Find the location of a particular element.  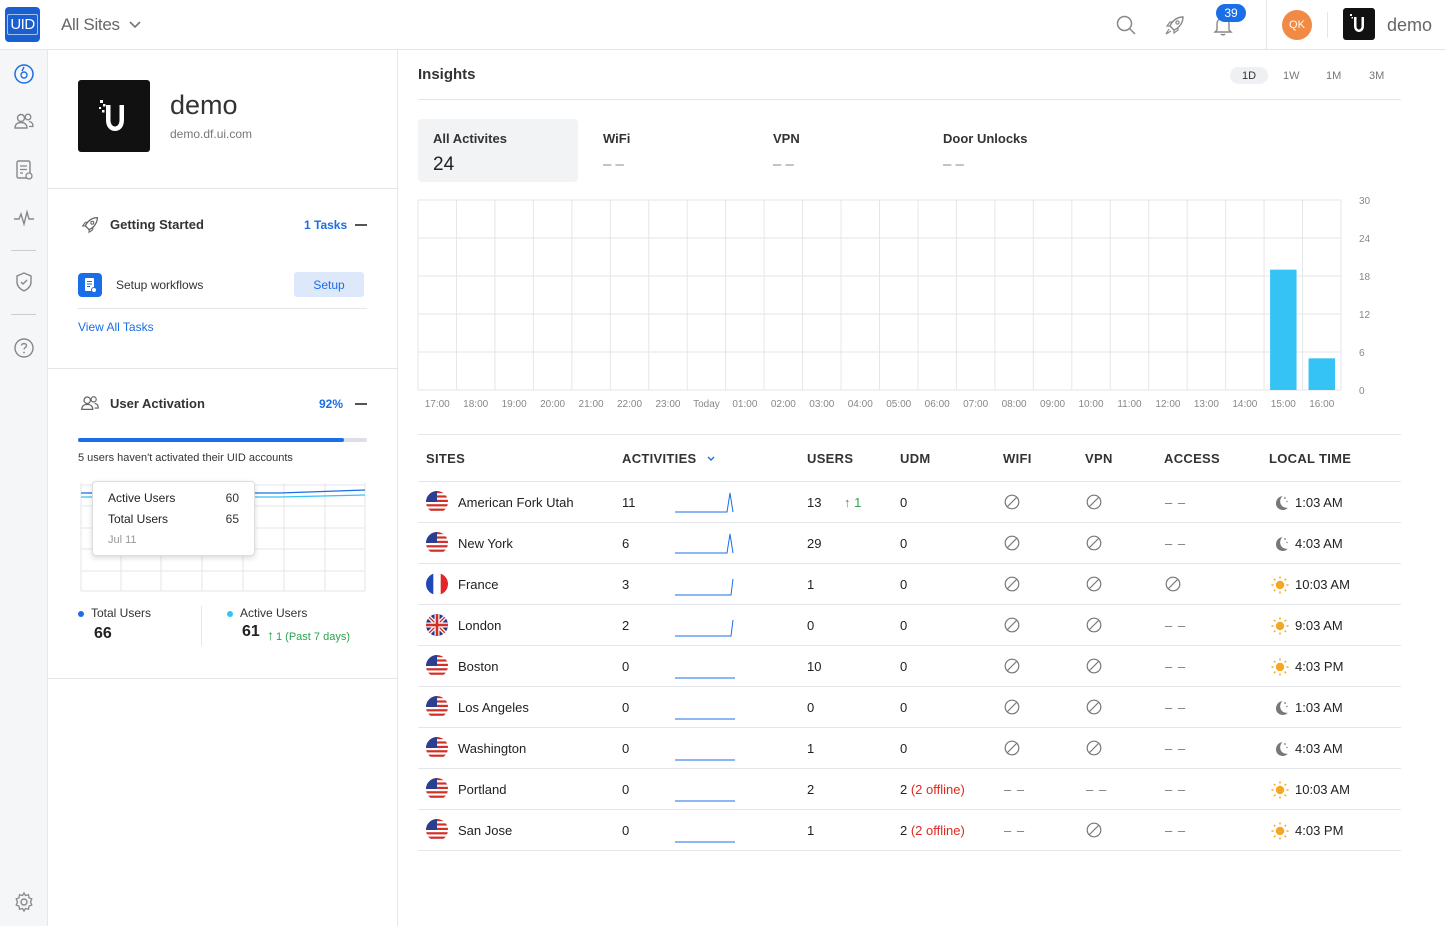

access-status: – – is located at coordinates (1176, 748).